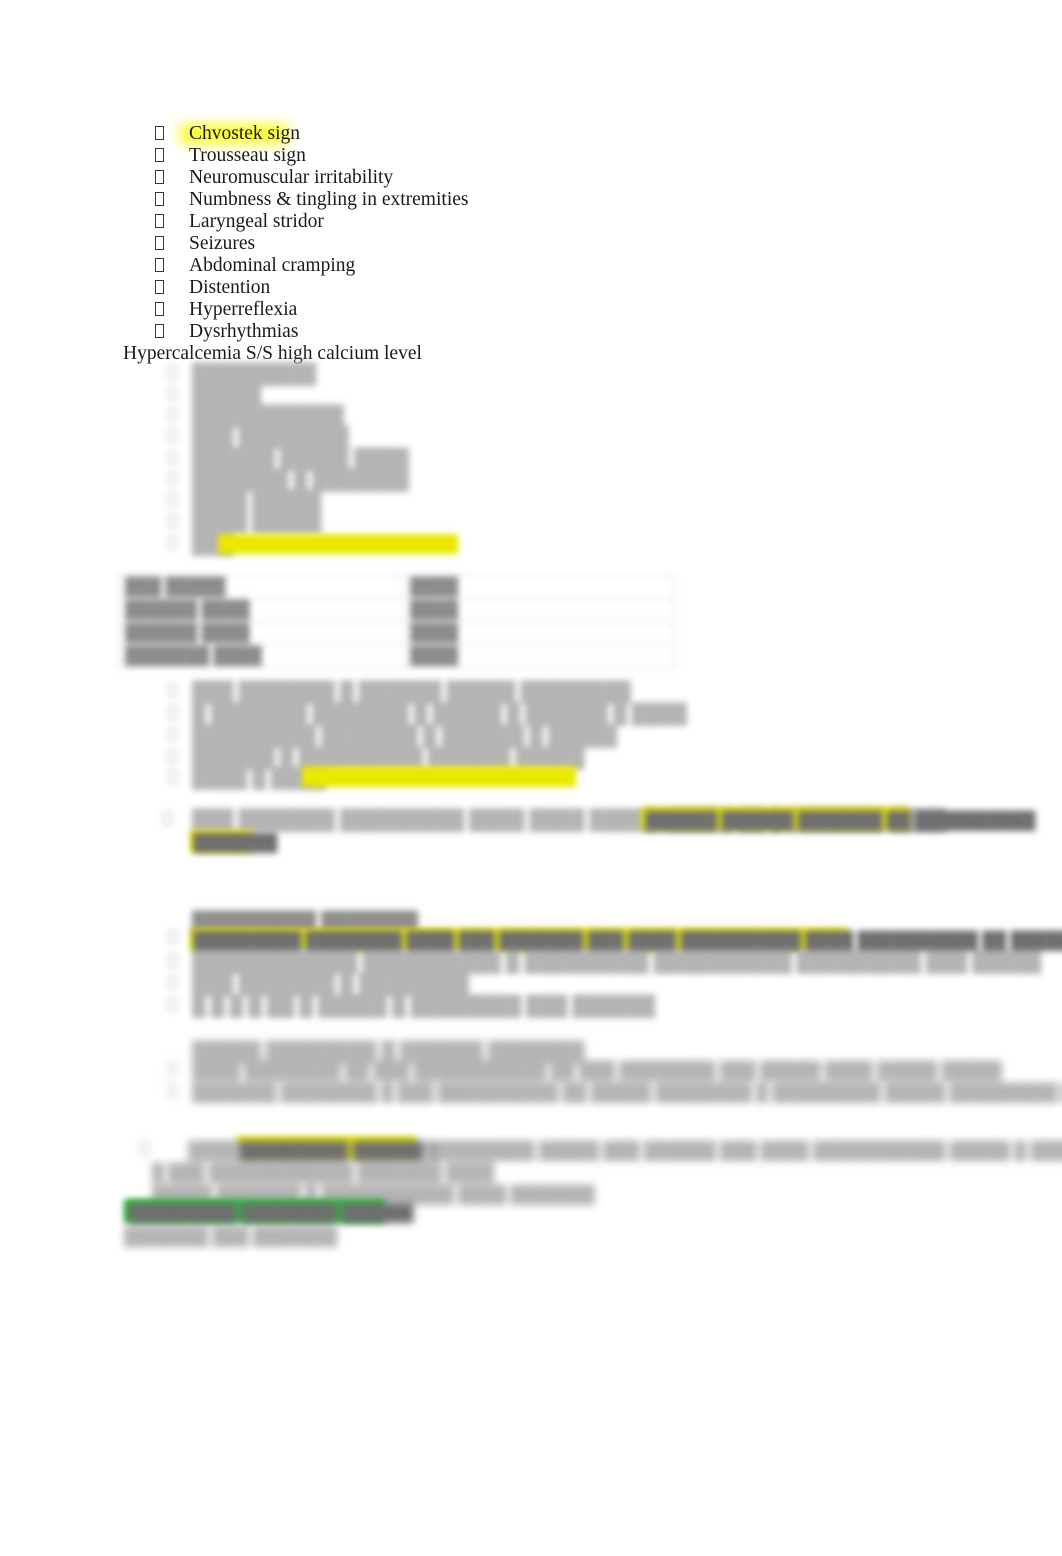  Describe the element at coordinates (257, 501) in the screenshot. I see `hc-item-7: ████ █████` at that location.